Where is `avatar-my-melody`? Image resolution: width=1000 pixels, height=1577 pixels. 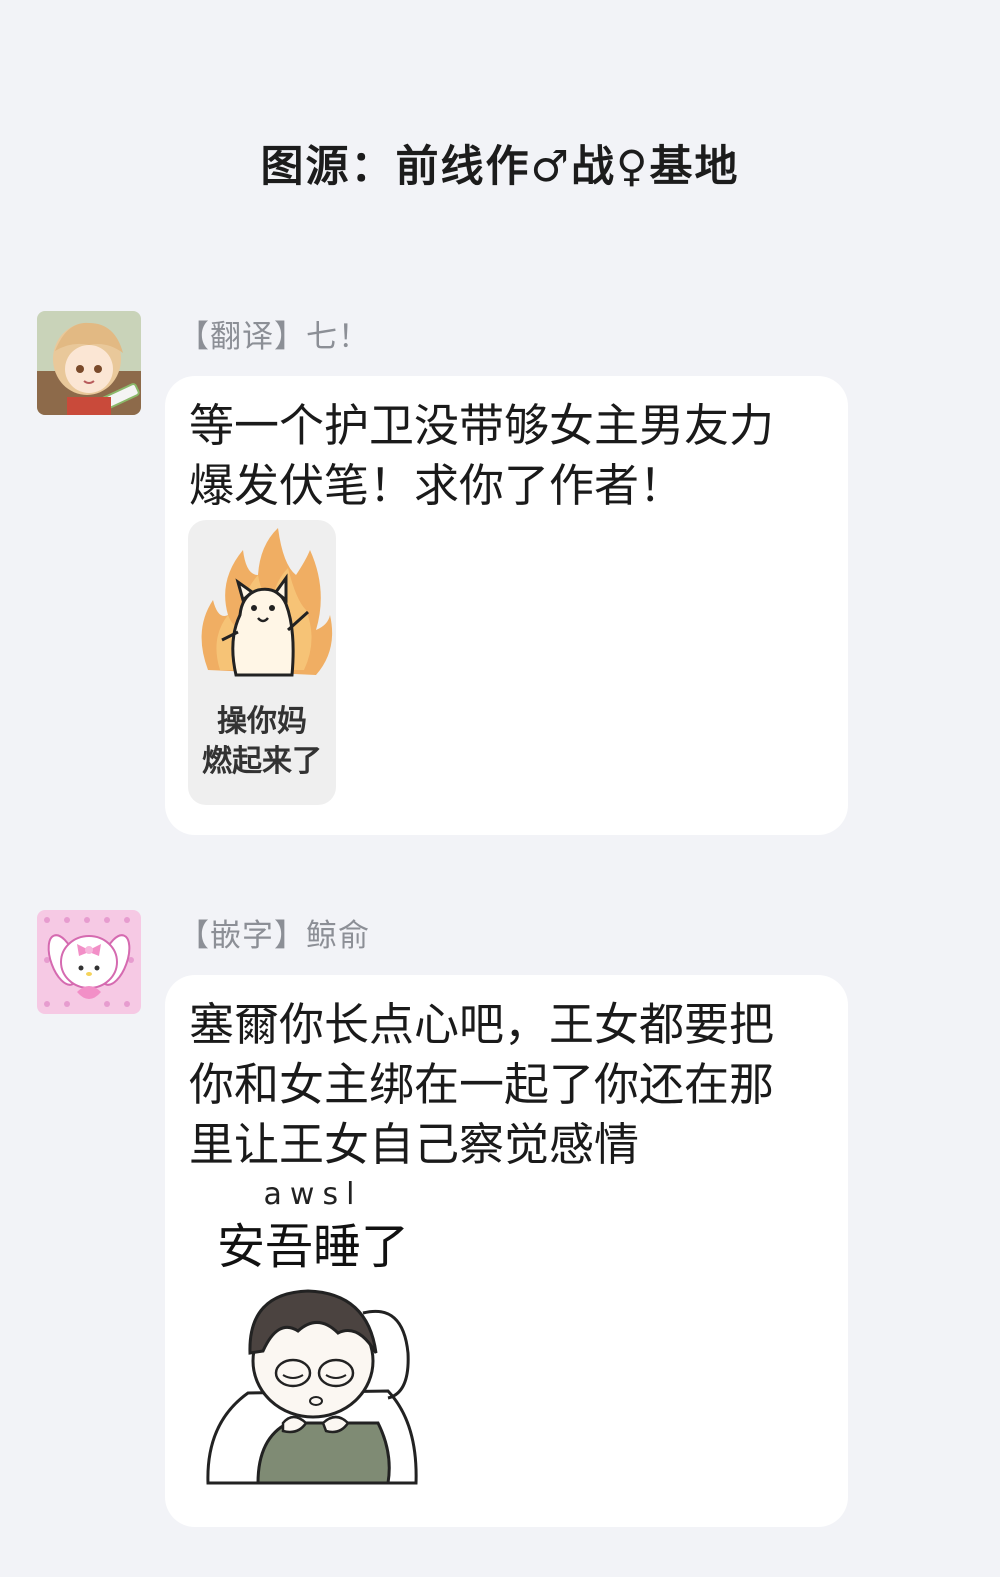
avatar-my-melody is located at coordinates (89, 962).